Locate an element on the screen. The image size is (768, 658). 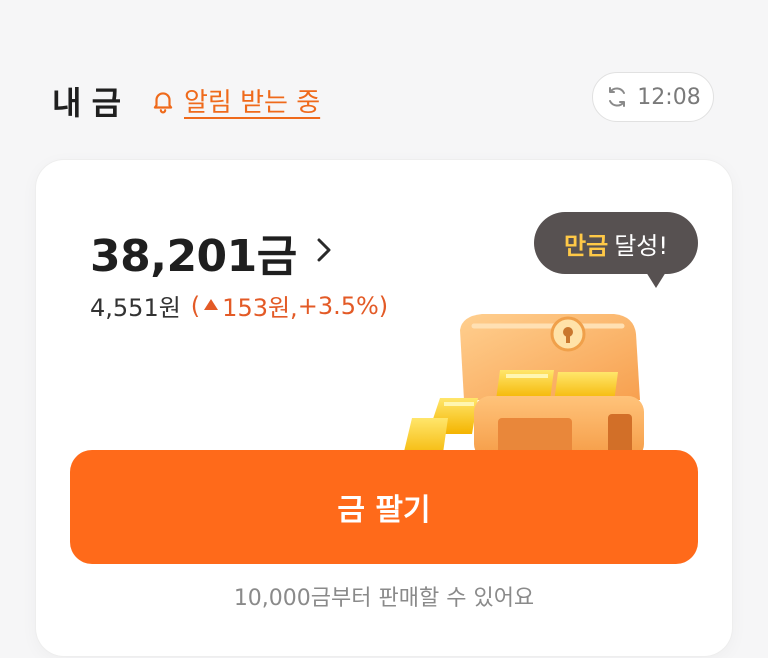
achievement-badge: 만금 달성! is located at coordinates (616, 243).